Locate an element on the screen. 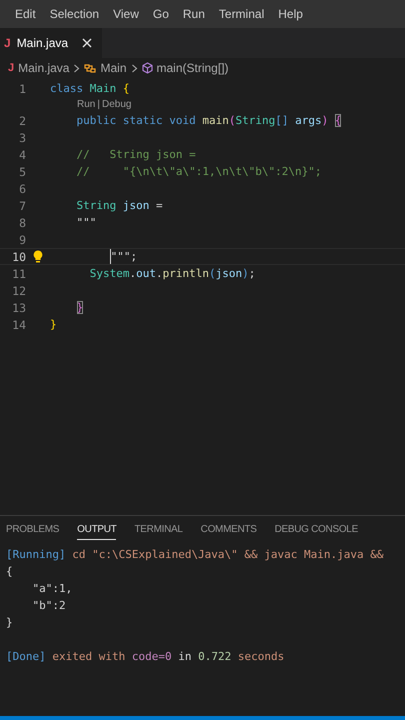 This screenshot has width=405, height=720. line-number: 10 is located at coordinates (18, 257).